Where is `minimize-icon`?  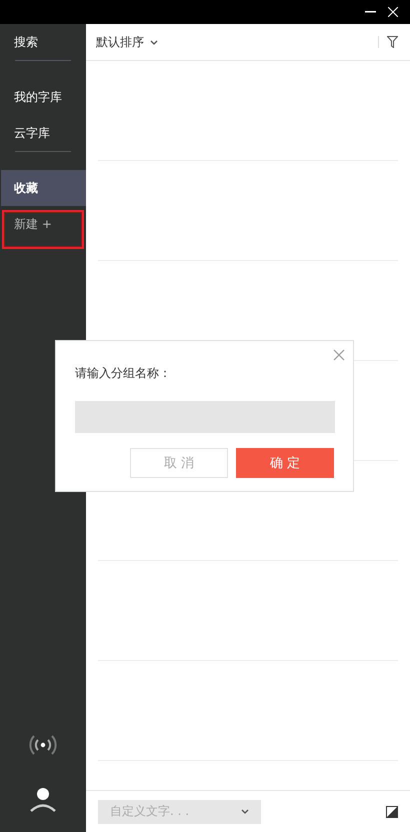 minimize-icon is located at coordinates (370, 12).